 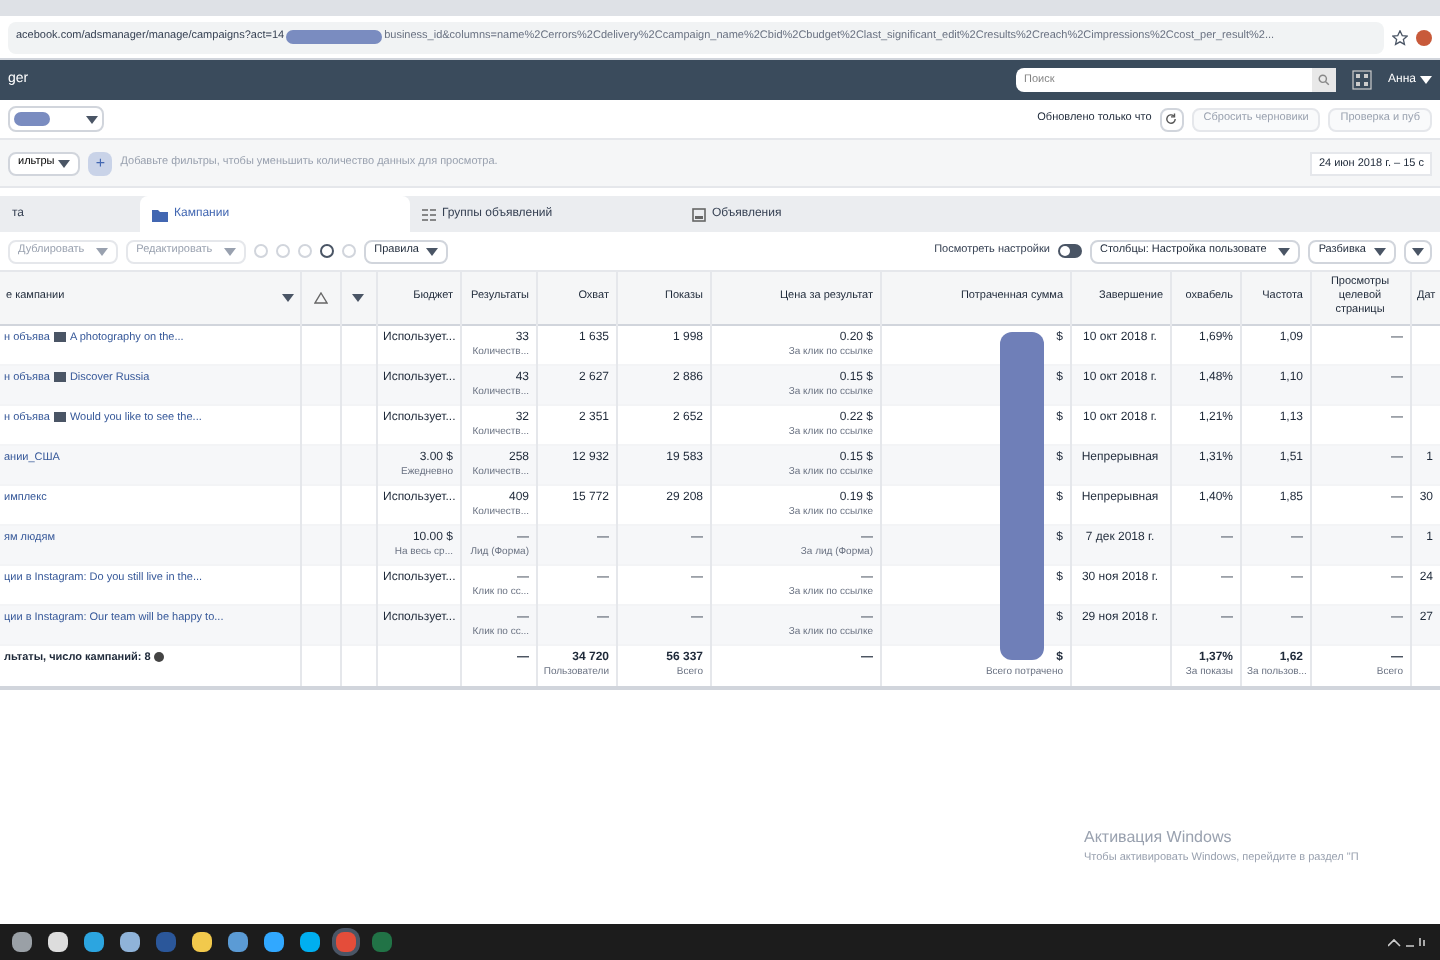 I want to click on account-dropdown, so click(x=56, y=119).